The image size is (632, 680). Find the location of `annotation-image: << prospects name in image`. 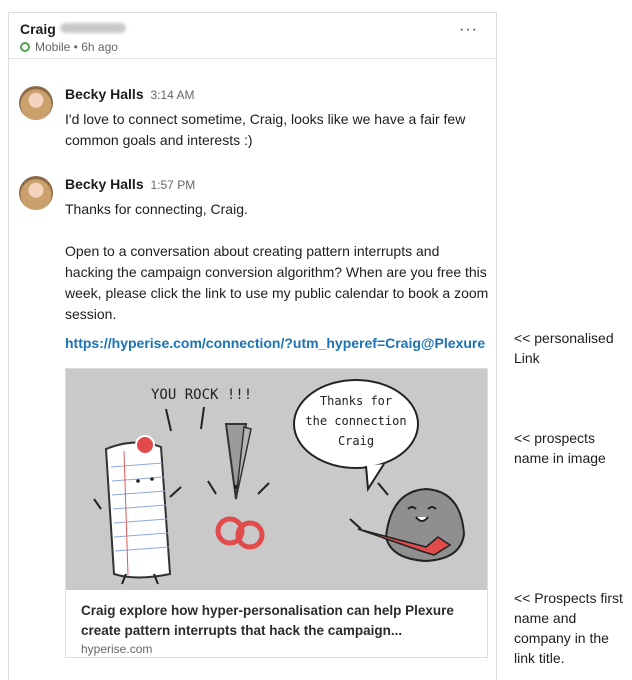

annotation-image: << prospects name in image is located at coordinates (560, 448).